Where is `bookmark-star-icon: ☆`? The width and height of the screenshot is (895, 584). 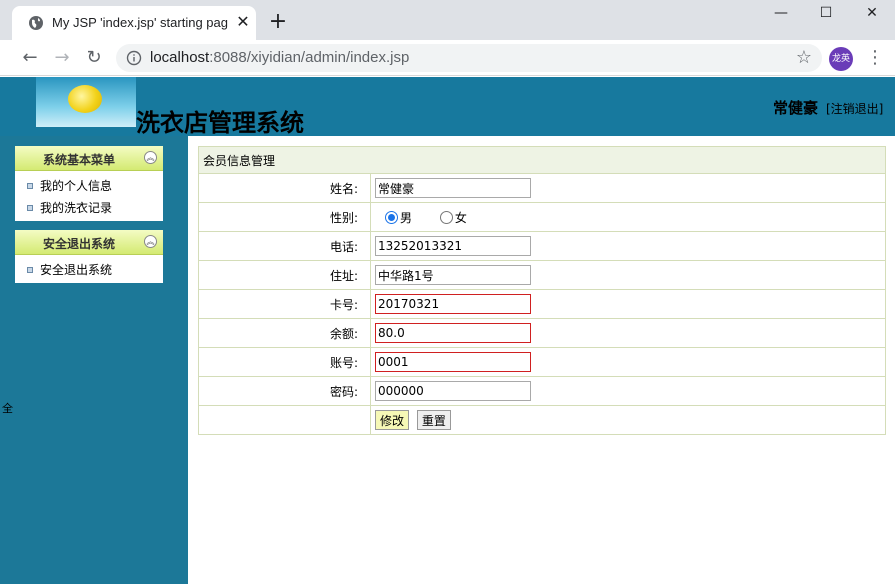
bookmark-star-icon: ☆ is located at coordinates (804, 58).